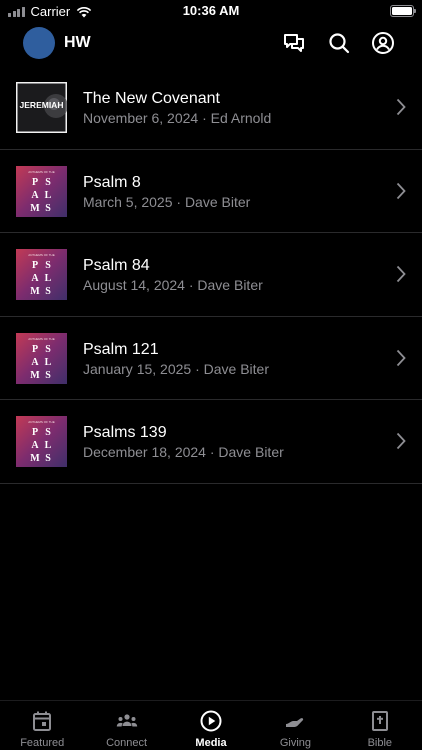 The width and height of the screenshot is (422, 750). I want to click on media-subtitle: January 15, 2025 · Dave Biter, so click(176, 368).